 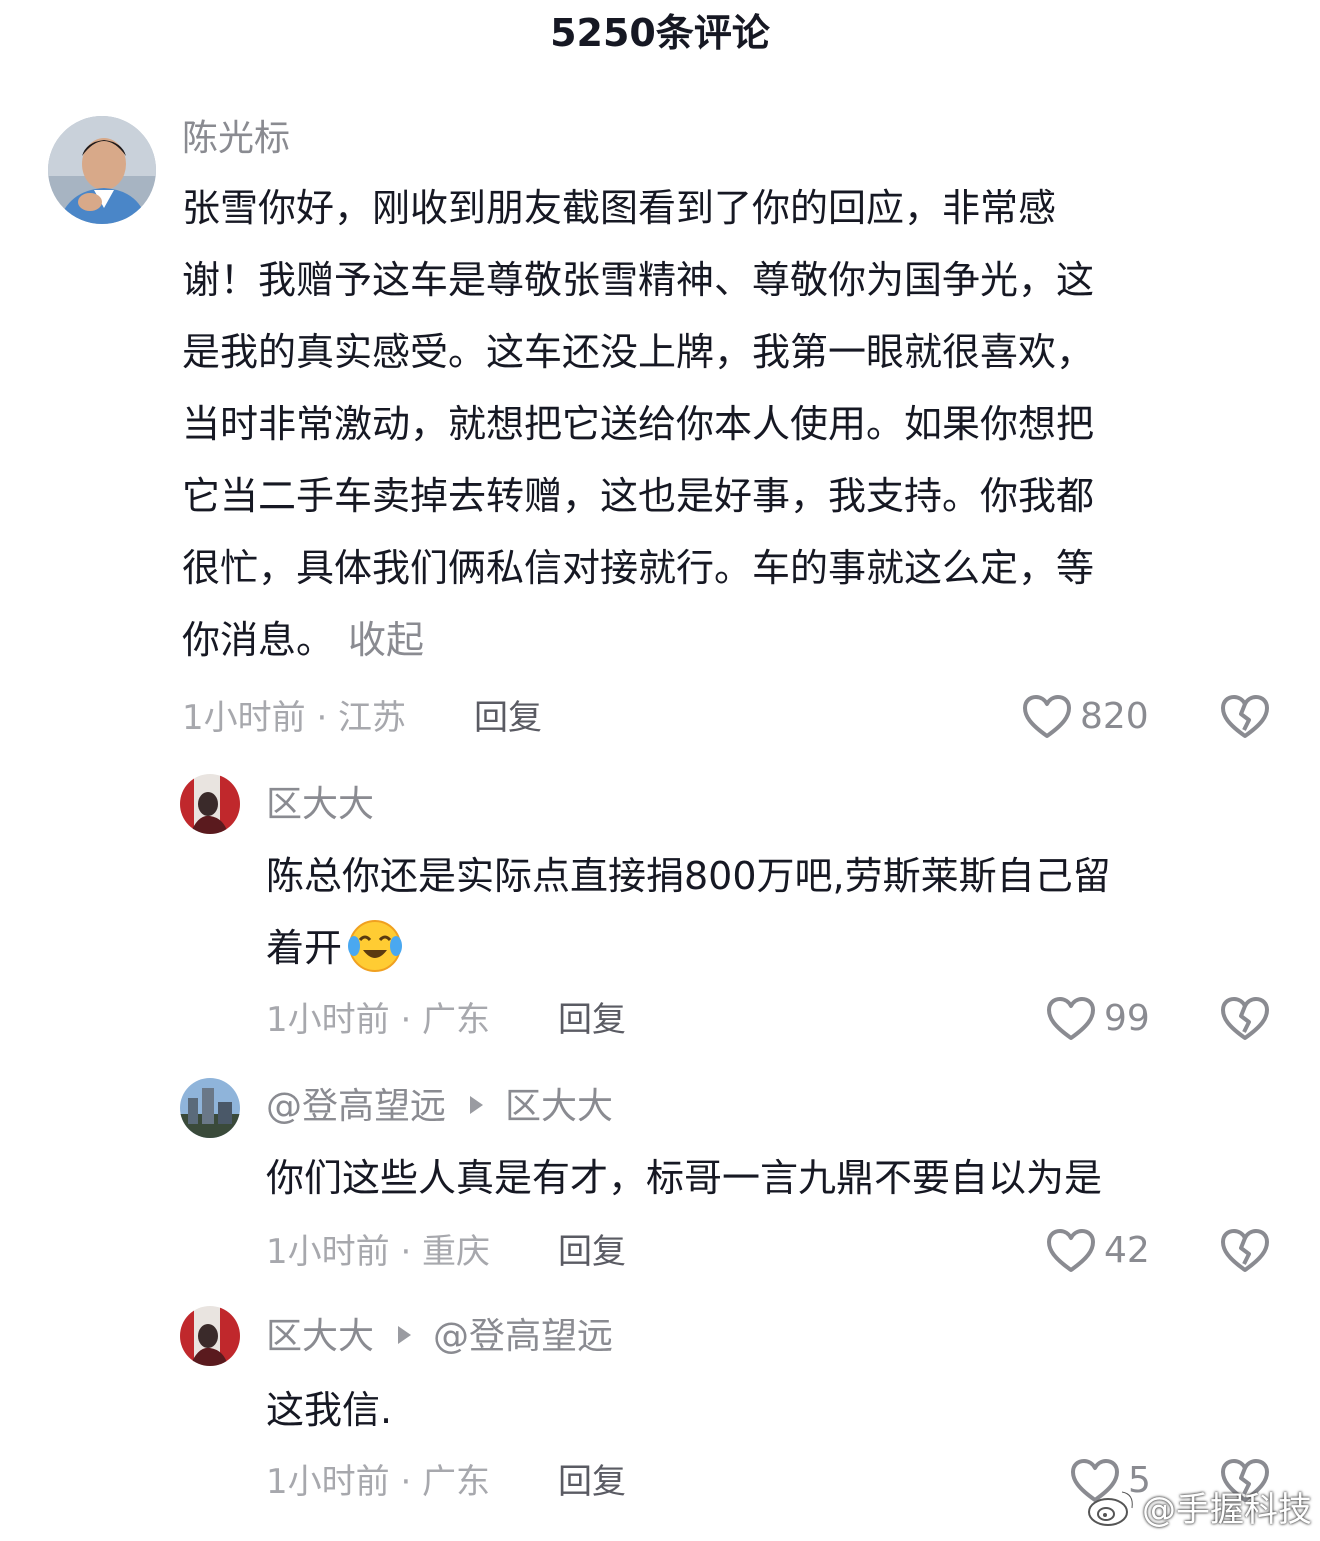 I want to click on comment-text-line: 你们这些人真是有才，标哥一言九鼎不要自以为是, so click(x=684, y=1178).